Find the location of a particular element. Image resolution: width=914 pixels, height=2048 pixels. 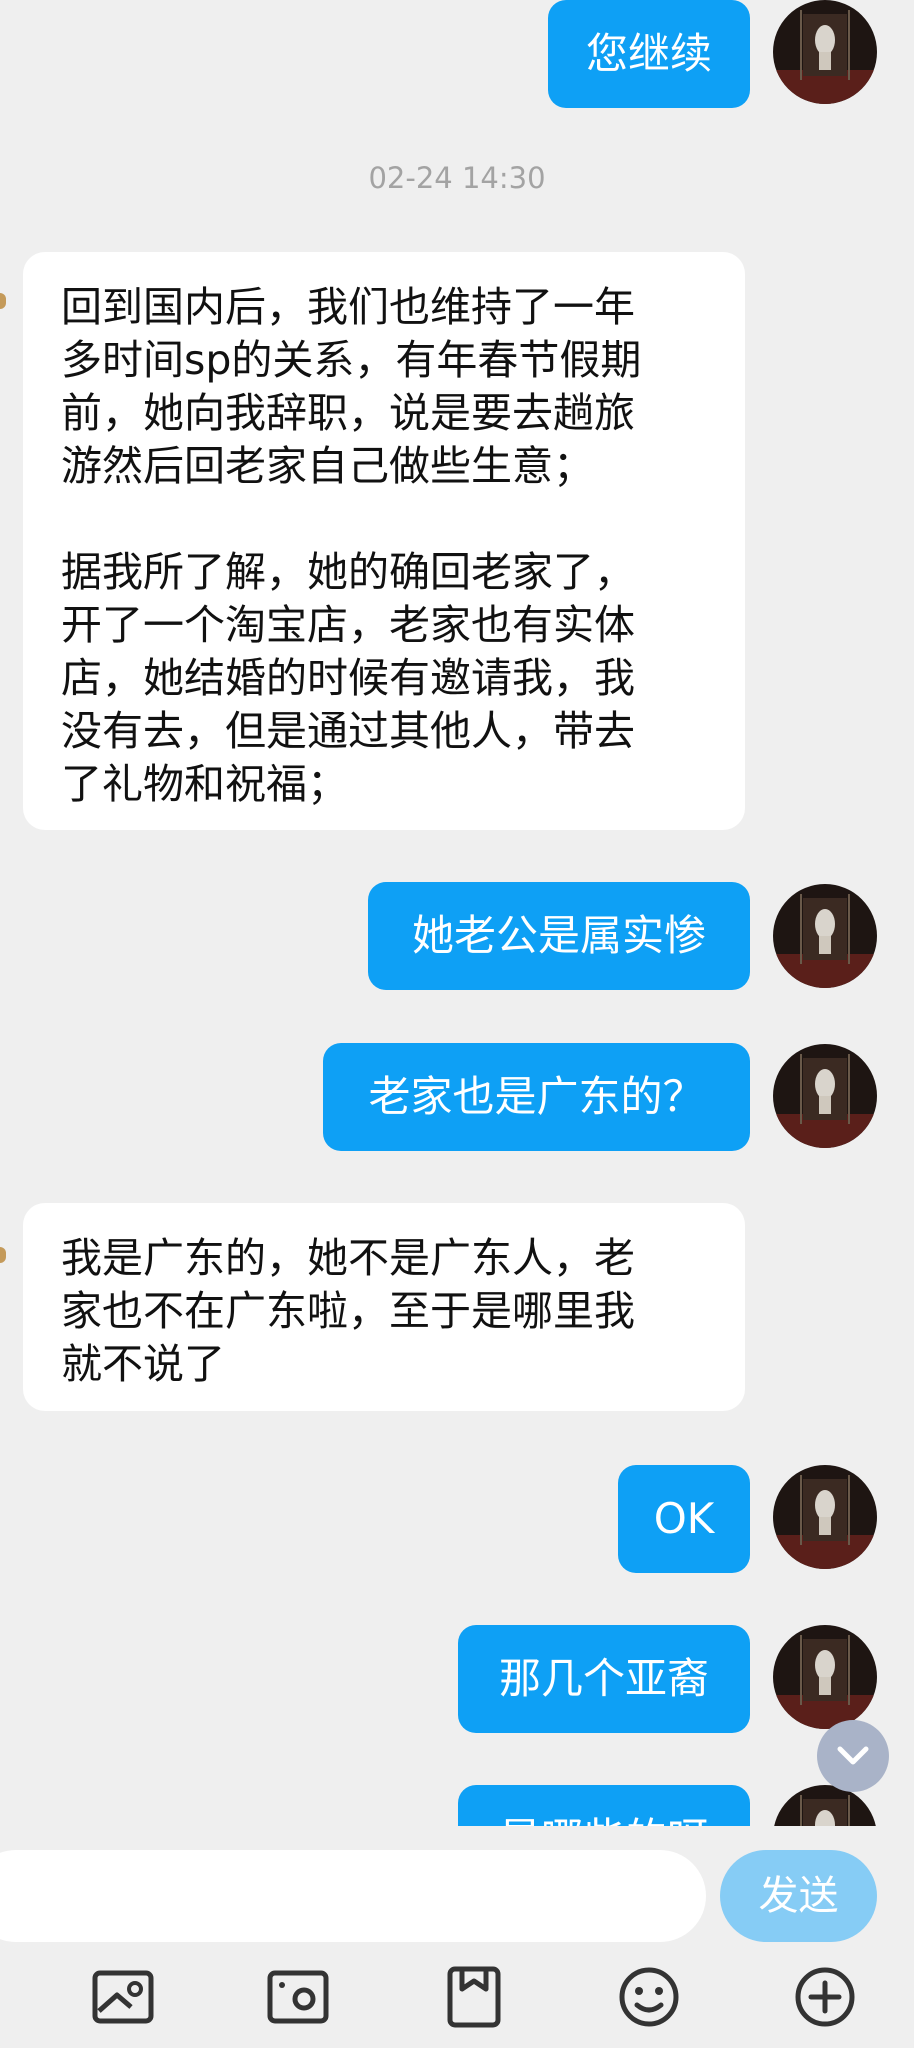

message-input is located at coordinates (353, 1896).